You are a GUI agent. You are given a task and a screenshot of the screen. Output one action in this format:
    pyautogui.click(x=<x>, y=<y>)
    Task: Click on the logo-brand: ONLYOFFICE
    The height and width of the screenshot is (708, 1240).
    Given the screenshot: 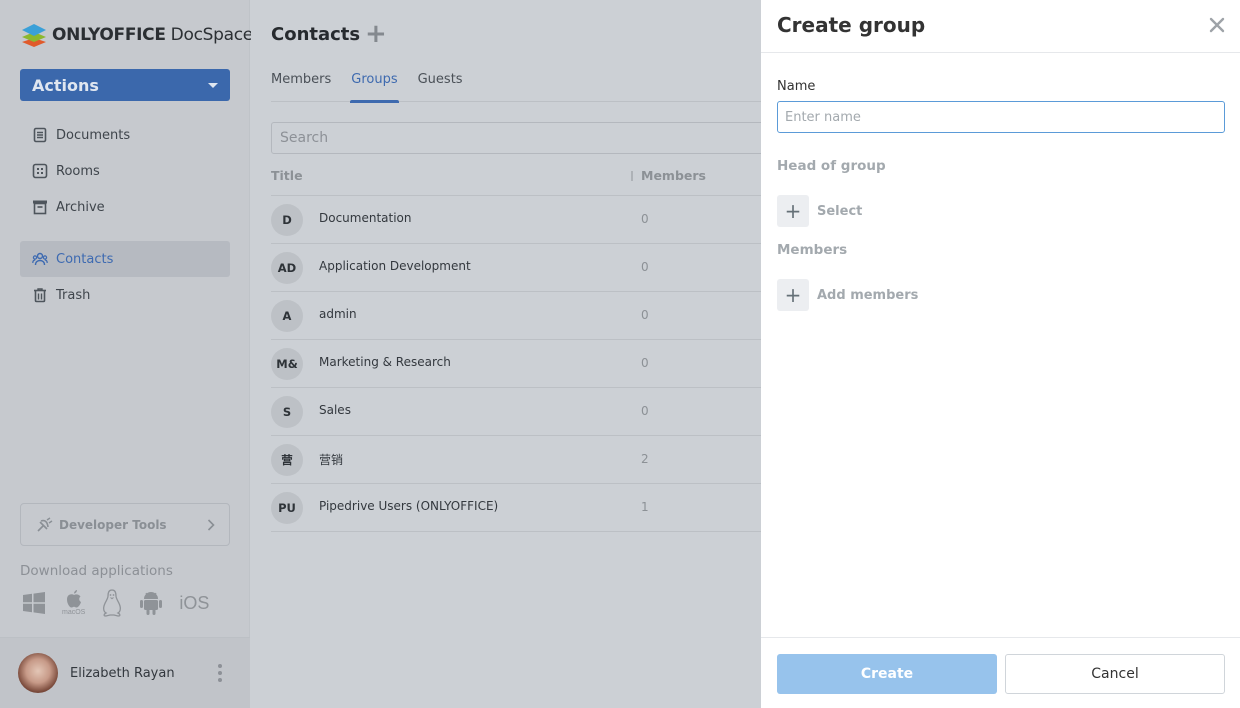 What is the action you would take?
    pyautogui.click(x=109, y=35)
    